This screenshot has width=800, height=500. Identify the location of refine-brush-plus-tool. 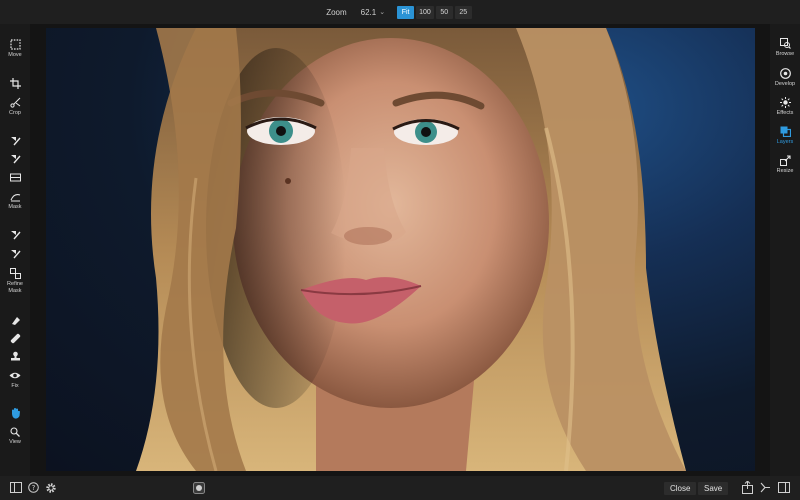
(15, 254).